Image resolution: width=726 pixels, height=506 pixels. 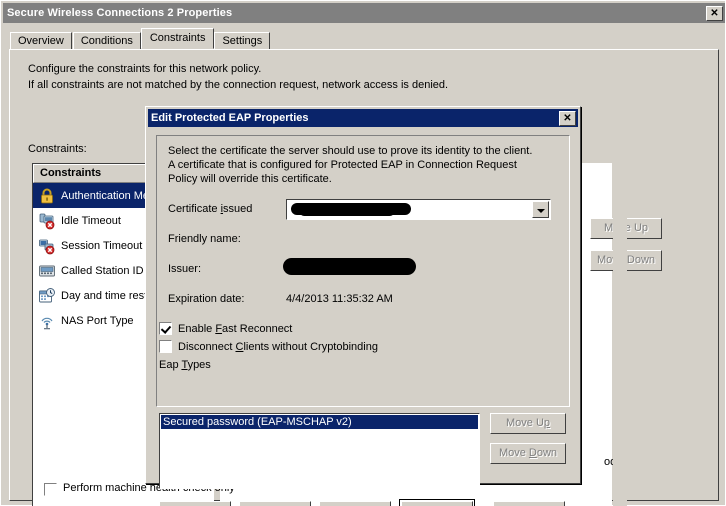 What do you see at coordinates (57, 149) in the screenshot?
I see `constraints-list-label: Constraints:` at bounding box center [57, 149].